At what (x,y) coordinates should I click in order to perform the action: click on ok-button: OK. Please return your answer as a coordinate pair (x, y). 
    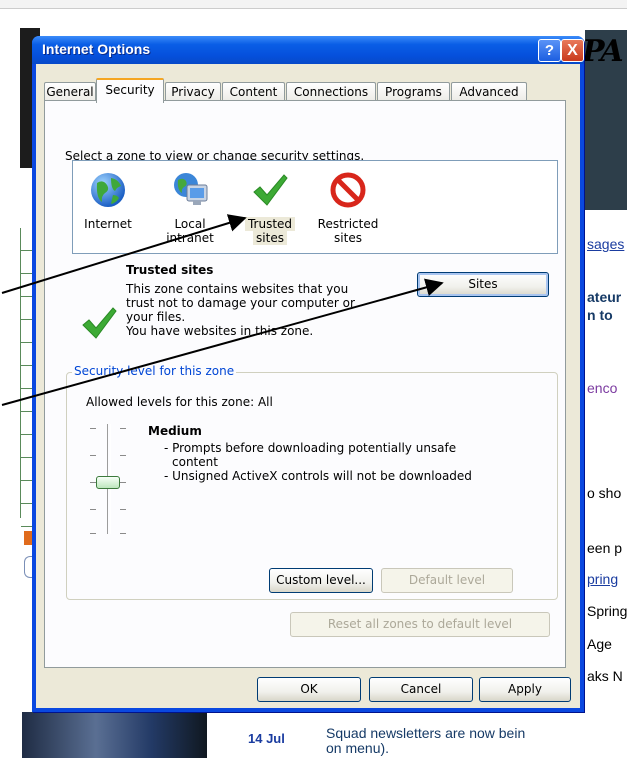
    Looking at the image, I should click on (309, 689).